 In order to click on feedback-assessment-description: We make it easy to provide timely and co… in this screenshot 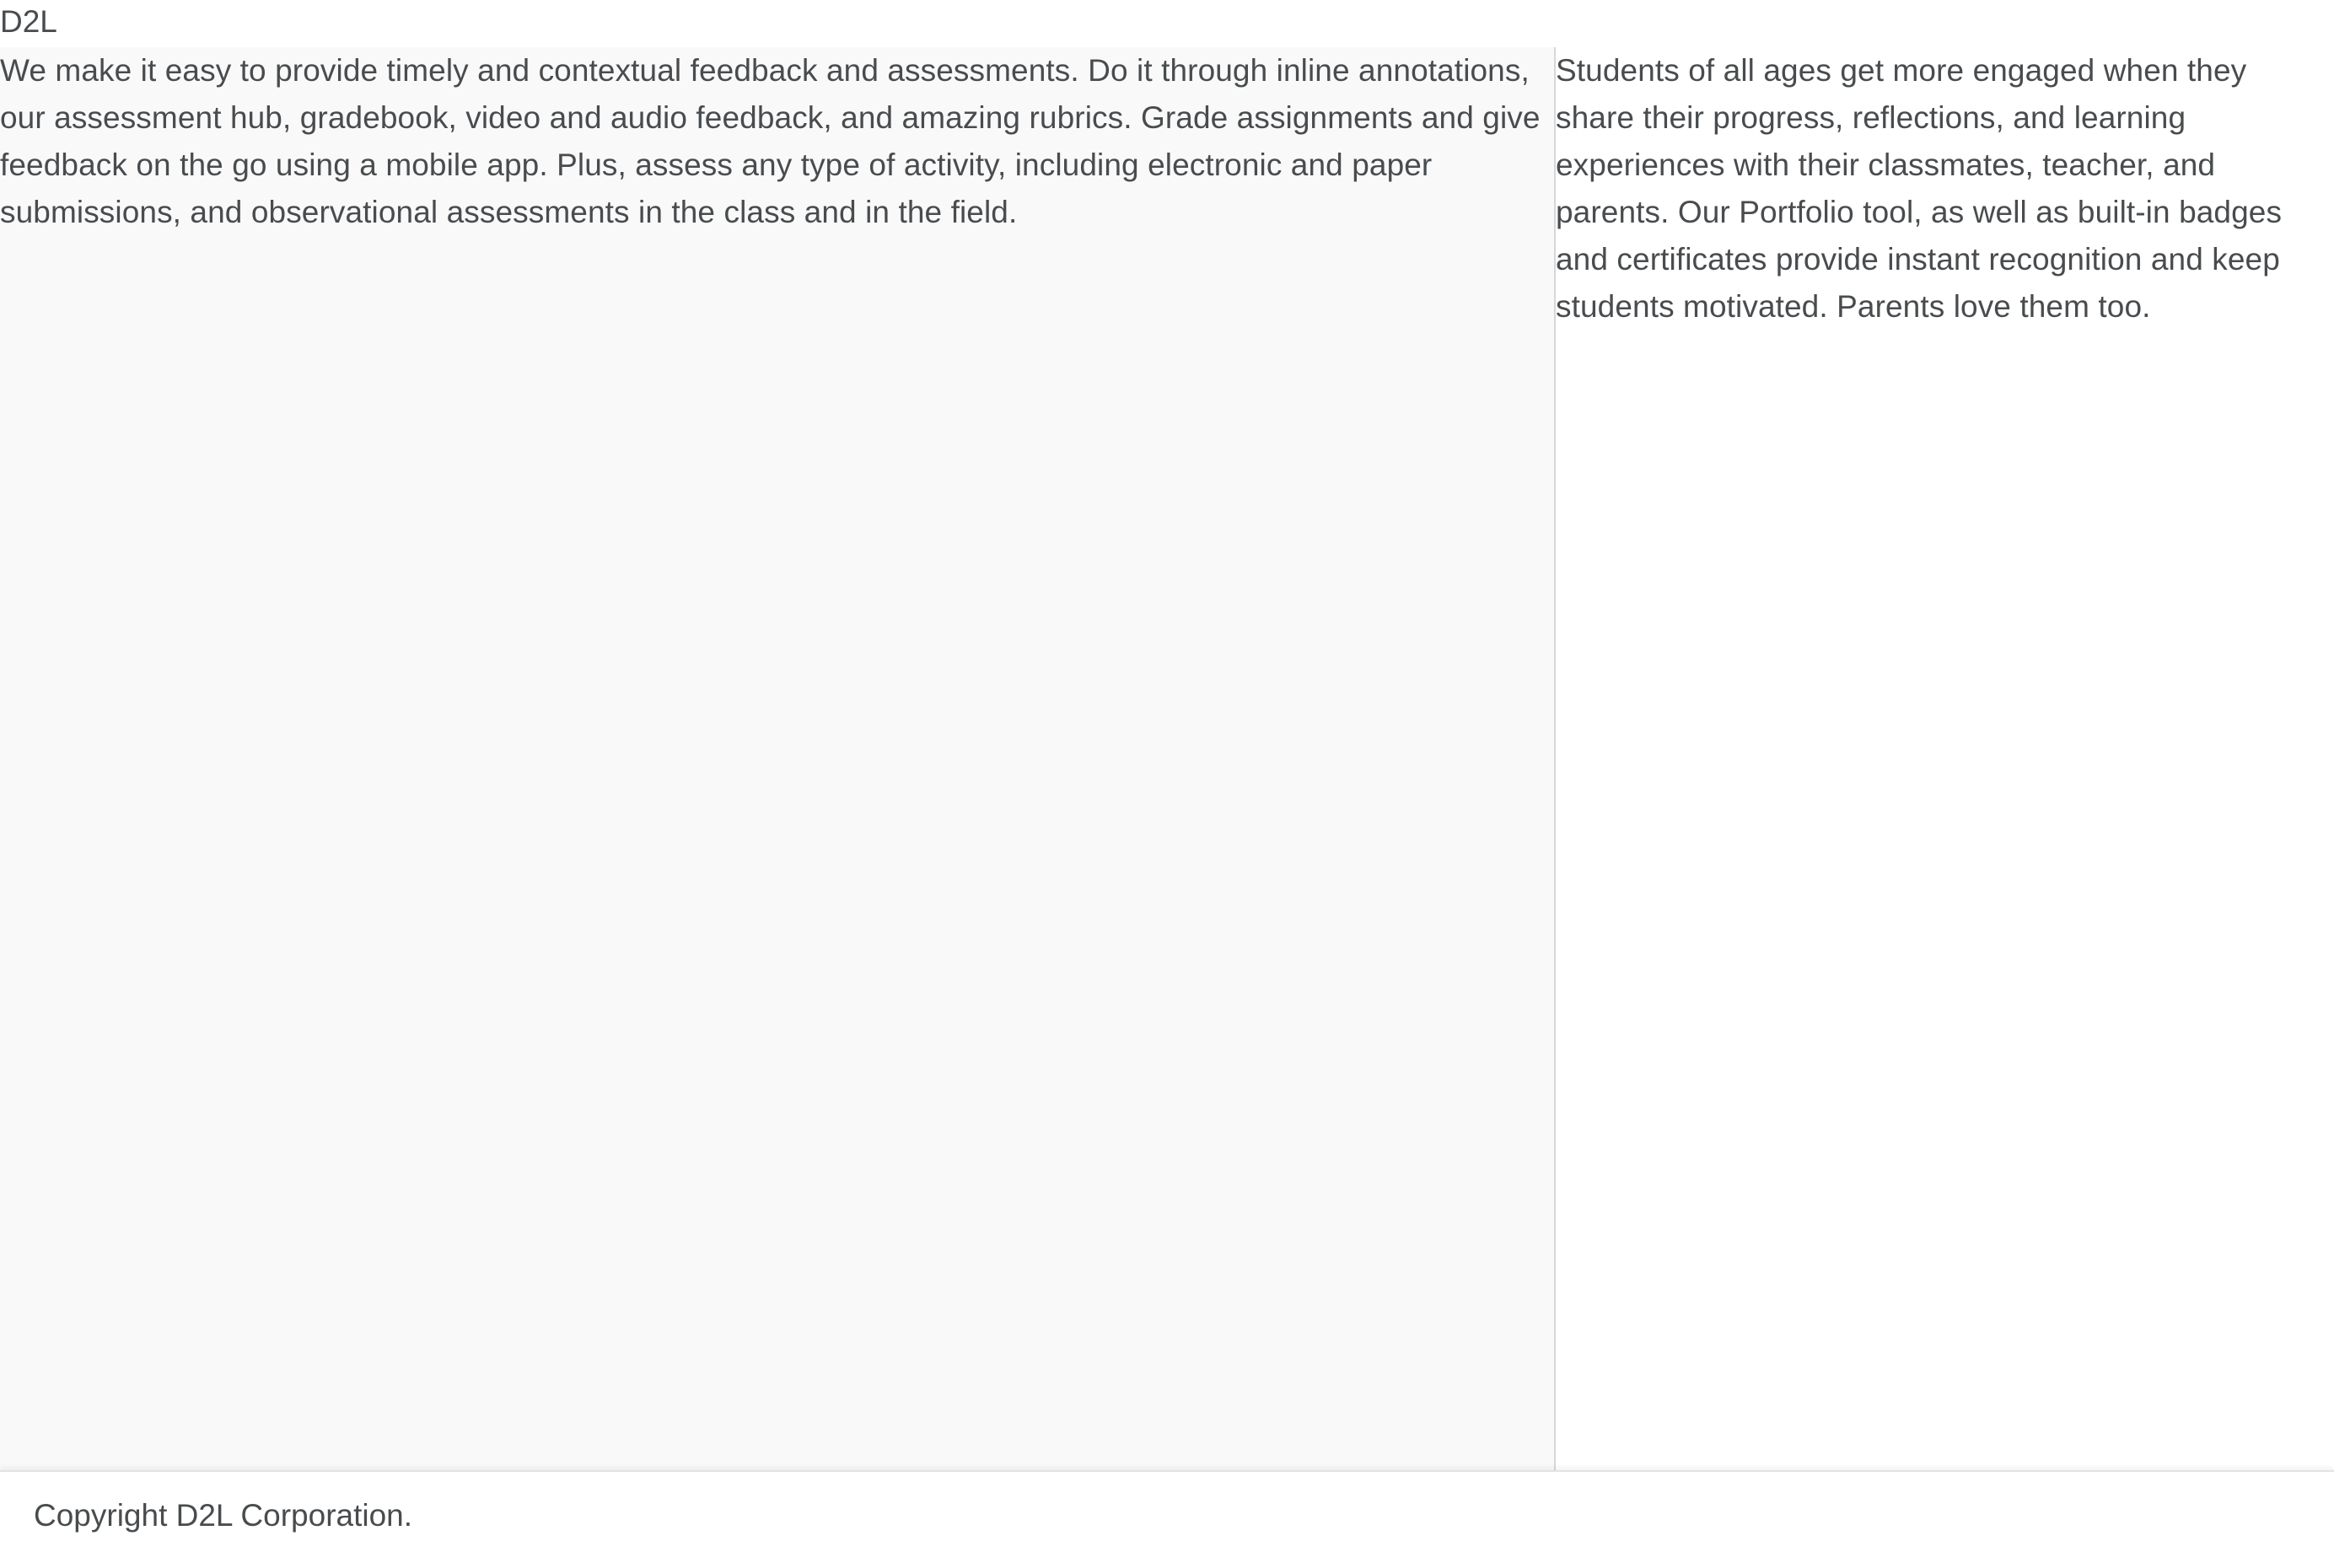, I will do `click(771, 141)`.